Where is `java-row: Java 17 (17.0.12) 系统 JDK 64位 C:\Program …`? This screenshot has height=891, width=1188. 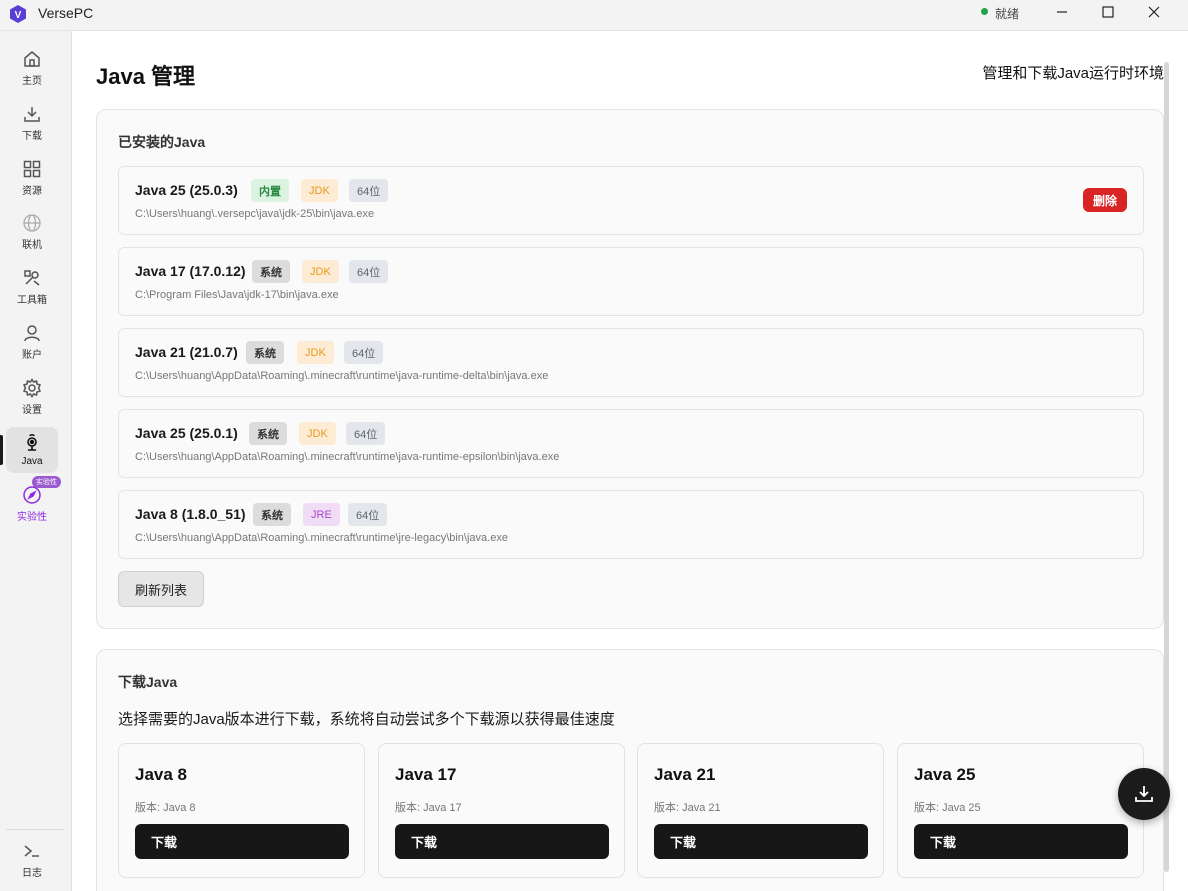 java-row: Java 17 (17.0.12) 系统 JDK 64位 C:\Program … is located at coordinates (631, 281).